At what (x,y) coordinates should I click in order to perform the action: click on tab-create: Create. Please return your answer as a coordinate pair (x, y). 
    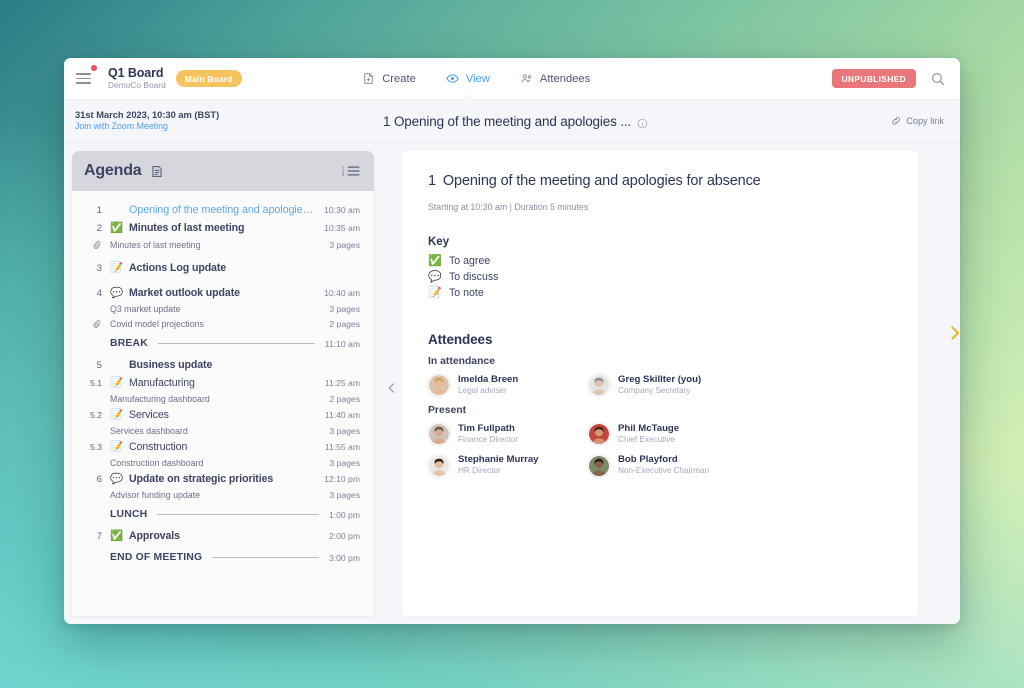
    Looking at the image, I should click on (389, 79).